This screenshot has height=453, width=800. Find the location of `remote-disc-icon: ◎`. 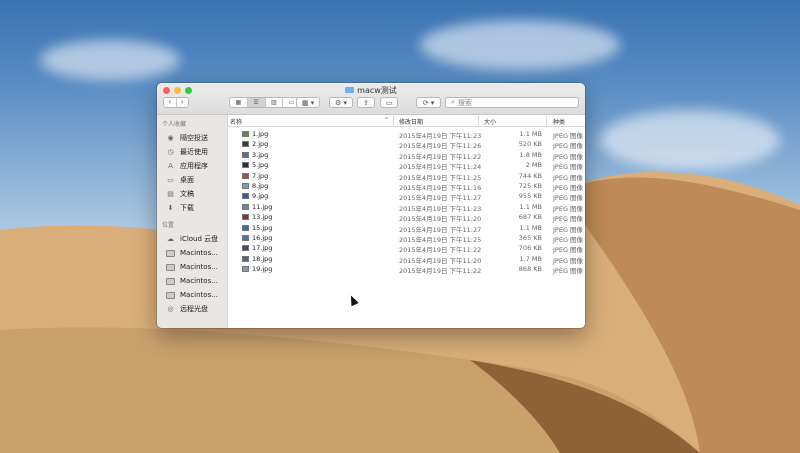

remote-disc-icon: ◎ is located at coordinates (170, 309).